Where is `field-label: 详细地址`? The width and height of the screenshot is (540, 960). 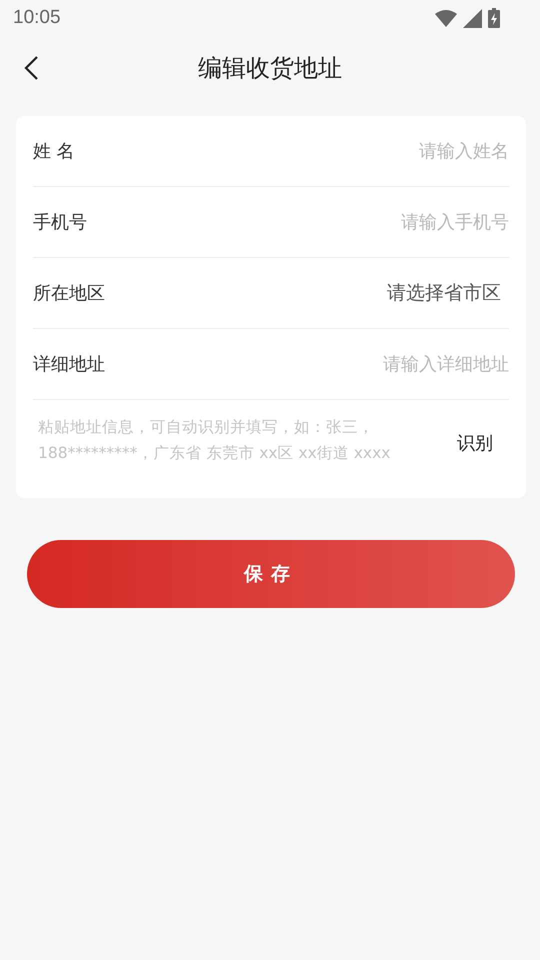 field-label: 详细地址 is located at coordinates (69, 364).